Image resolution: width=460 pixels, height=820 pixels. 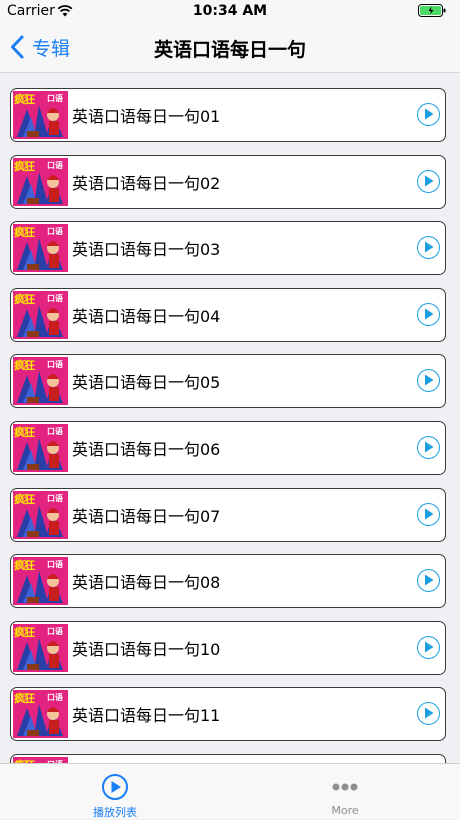 I want to click on list-item: 疯狂 口语 英语口语每日一句07, so click(x=228, y=514).